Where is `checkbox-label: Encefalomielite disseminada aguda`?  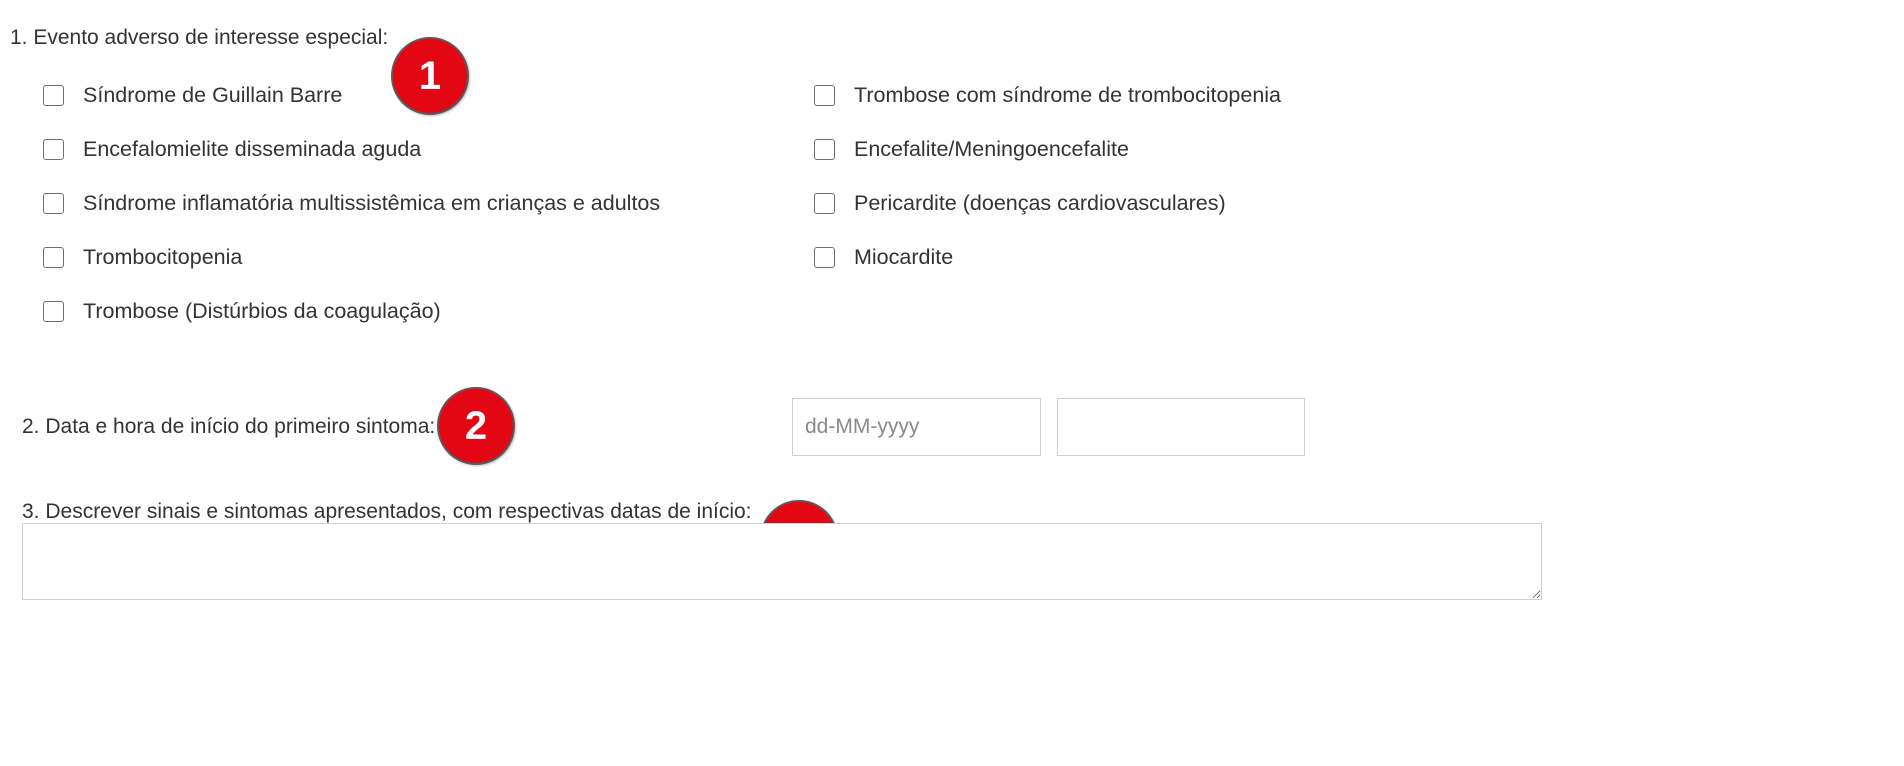
checkbox-label: Encefalomielite disseminada aguda is located at coordinates (252, 148).